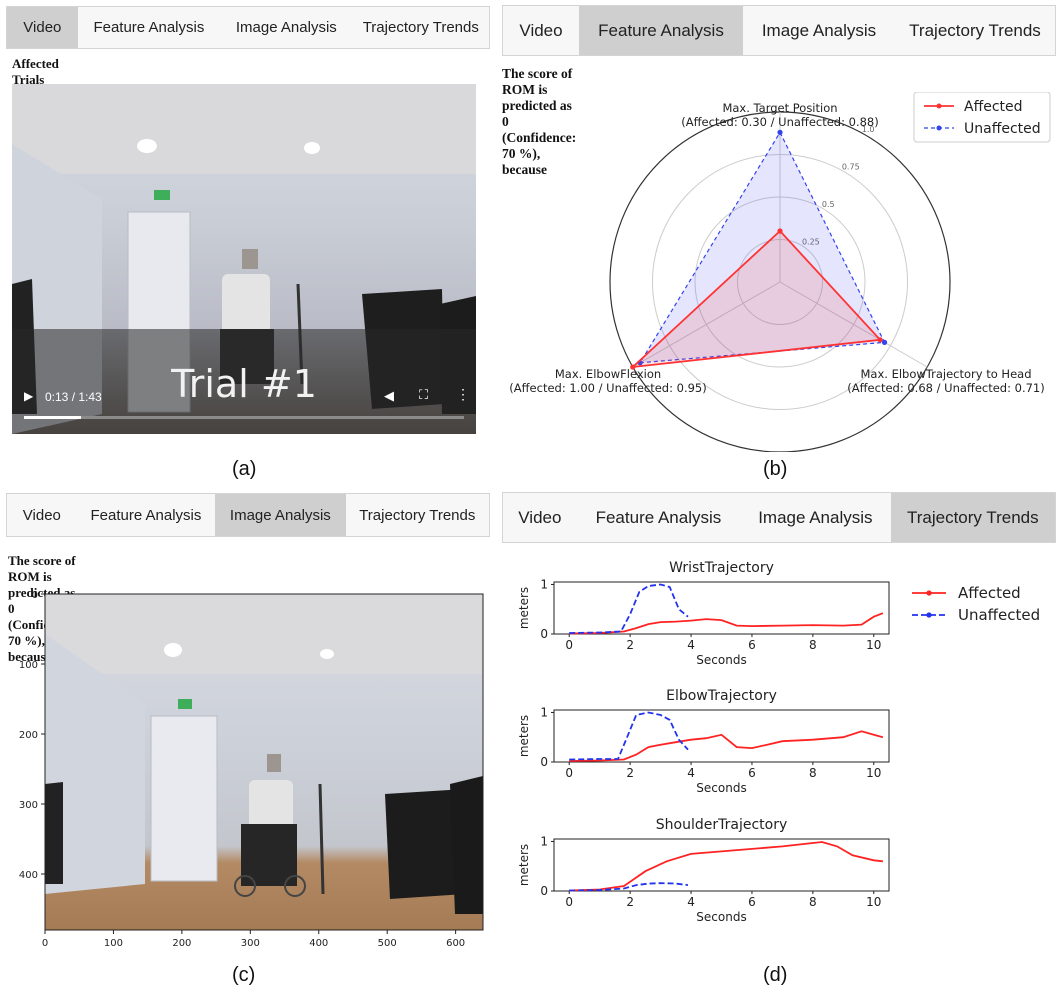 This screenshot has width=1058, height=991. Describe the element at coordinates (28, 805) in the screenshot. I see `y-tick-label: 300` at that location.